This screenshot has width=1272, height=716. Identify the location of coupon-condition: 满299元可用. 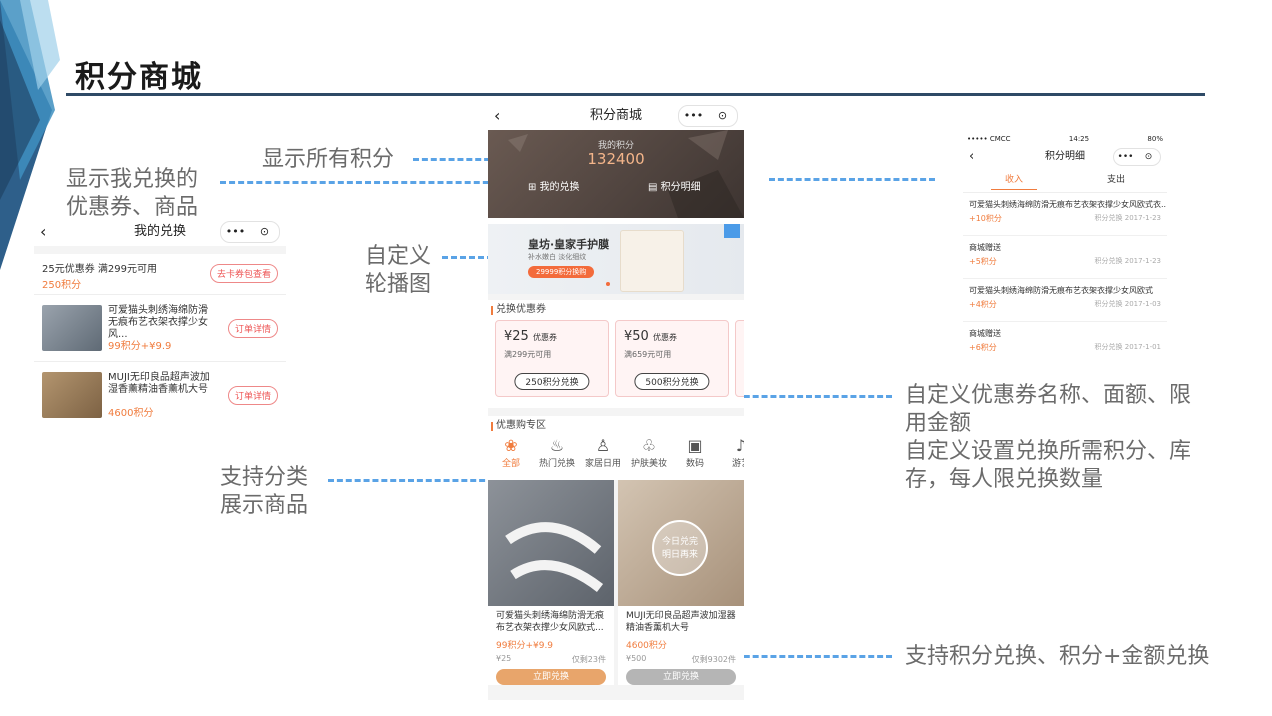
(528, 354).